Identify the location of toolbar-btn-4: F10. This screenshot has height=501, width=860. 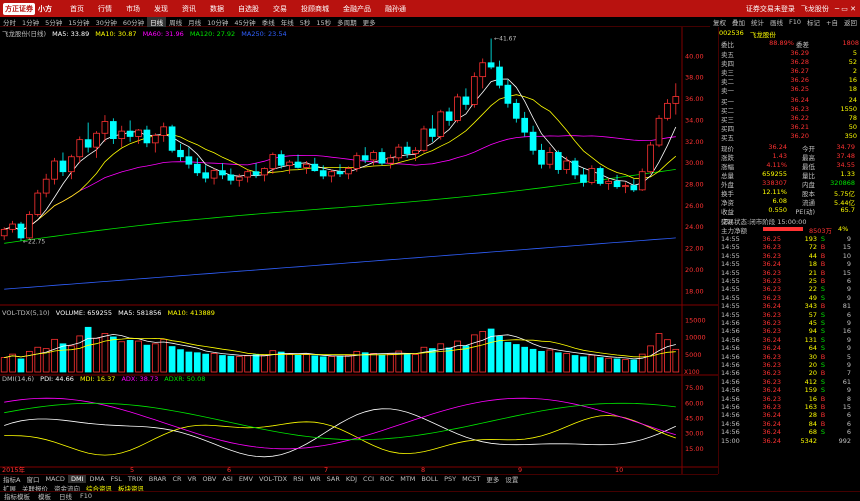
(795, 22).